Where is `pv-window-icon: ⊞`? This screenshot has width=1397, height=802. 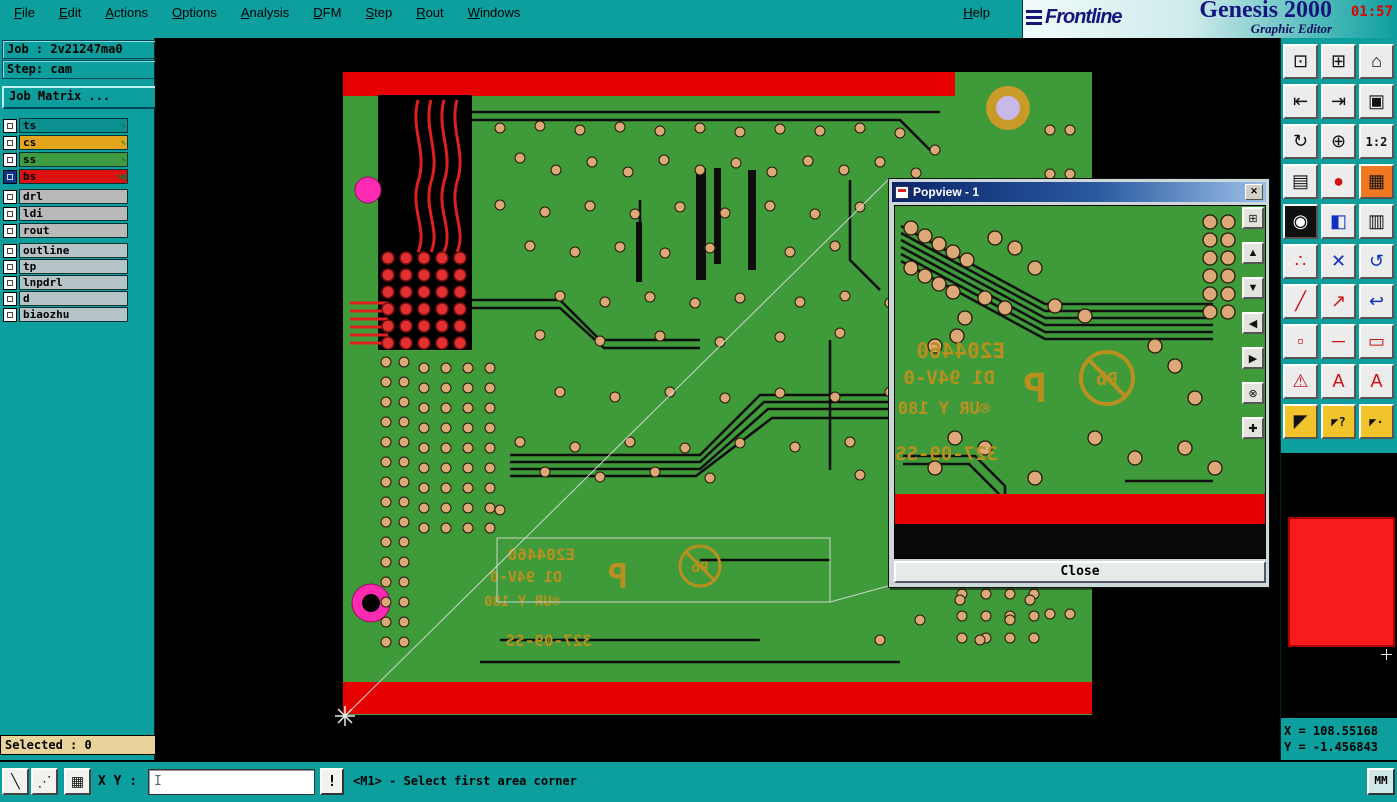
pv-window-icon: ⊞ is located at coordinates (1253, 218).